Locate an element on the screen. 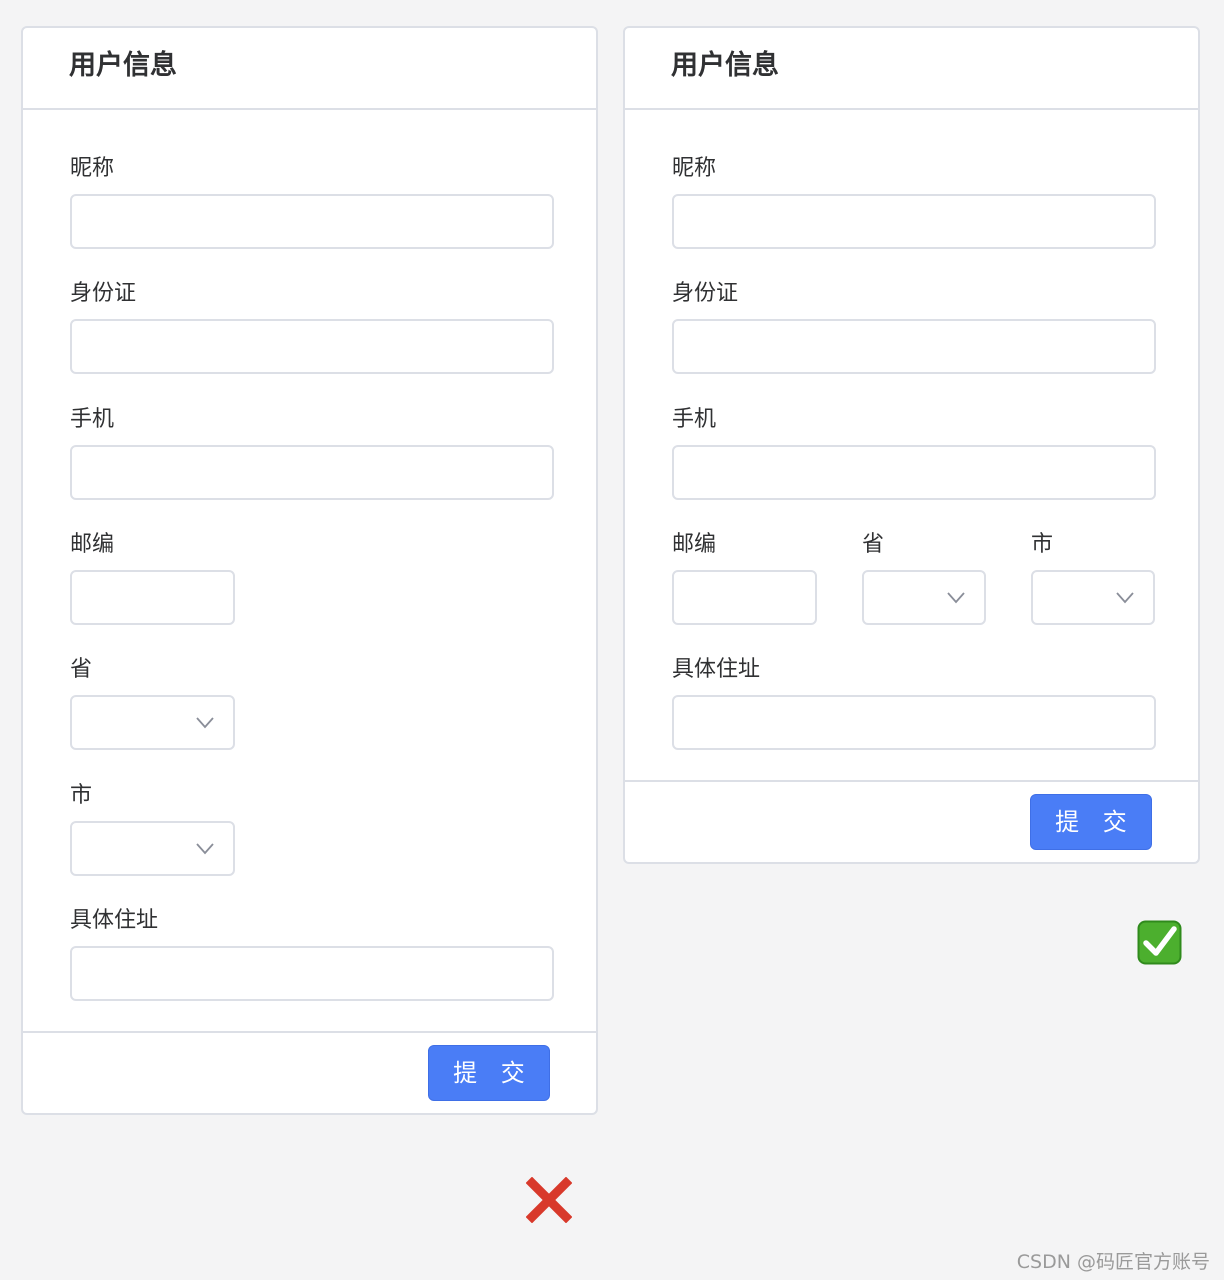 This screenshot has width=1224, height=1280. watermark: CSDN @码匠官方账号 is located at coordinates (1113, 1262).